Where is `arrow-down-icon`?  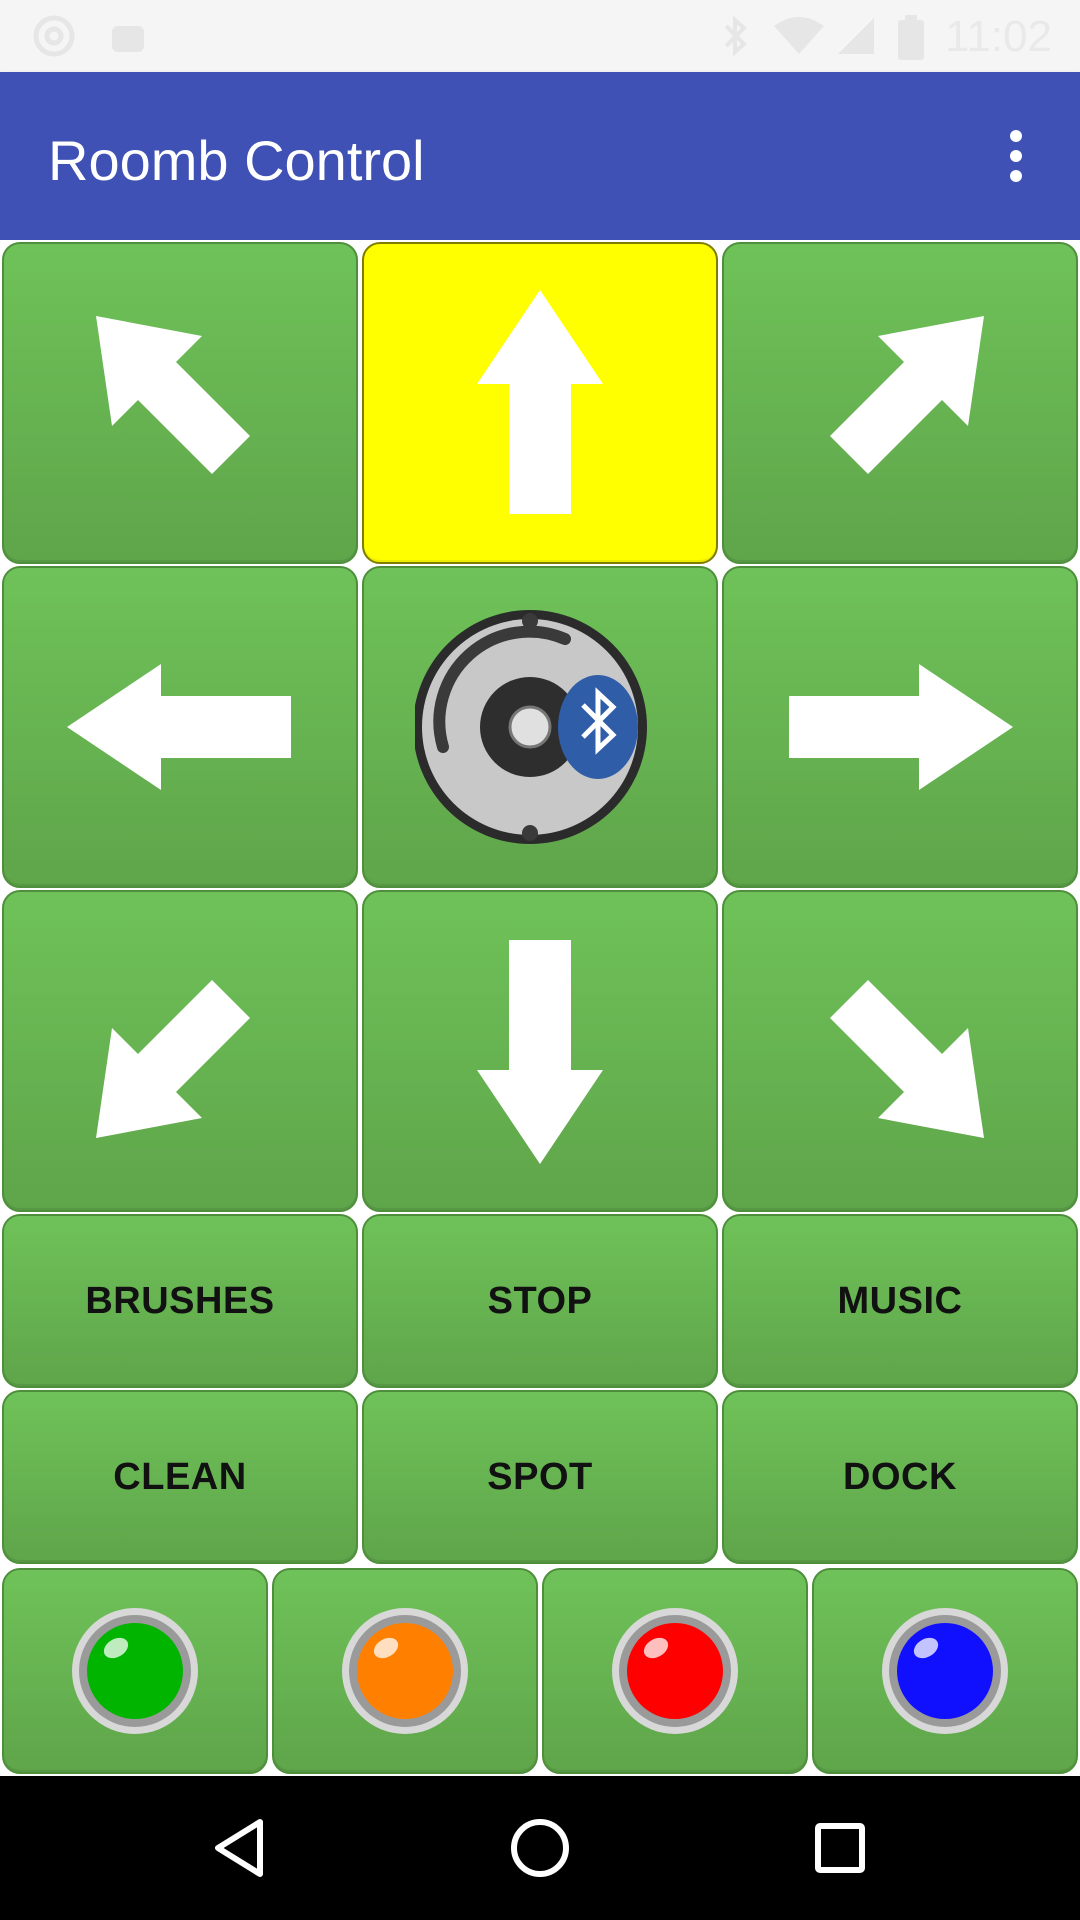 arrow-down-icon is located at coordinates (540, 1052).